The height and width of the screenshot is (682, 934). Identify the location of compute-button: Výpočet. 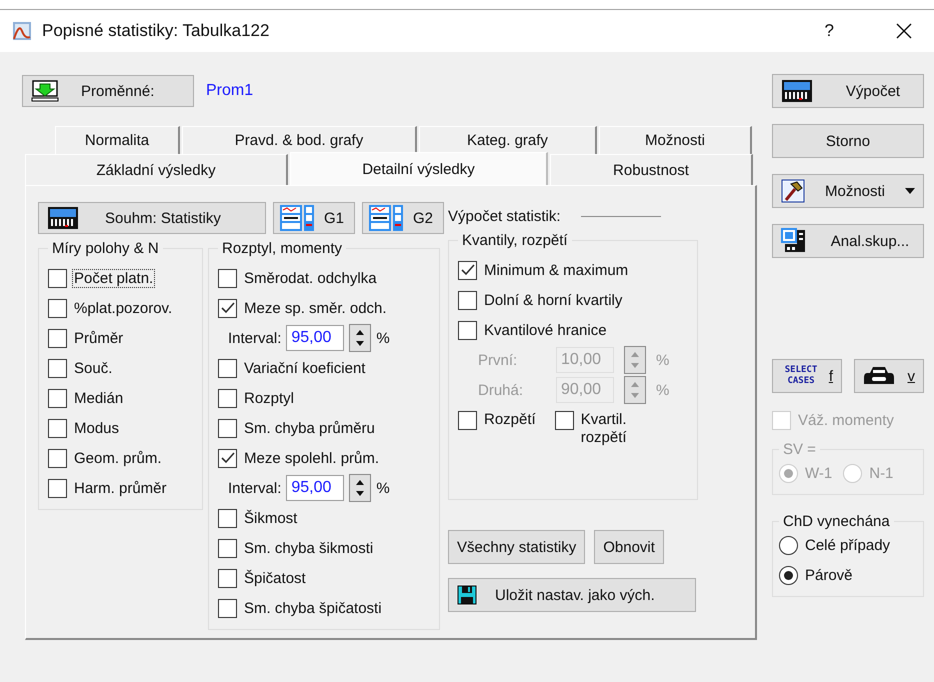
(848, 91).